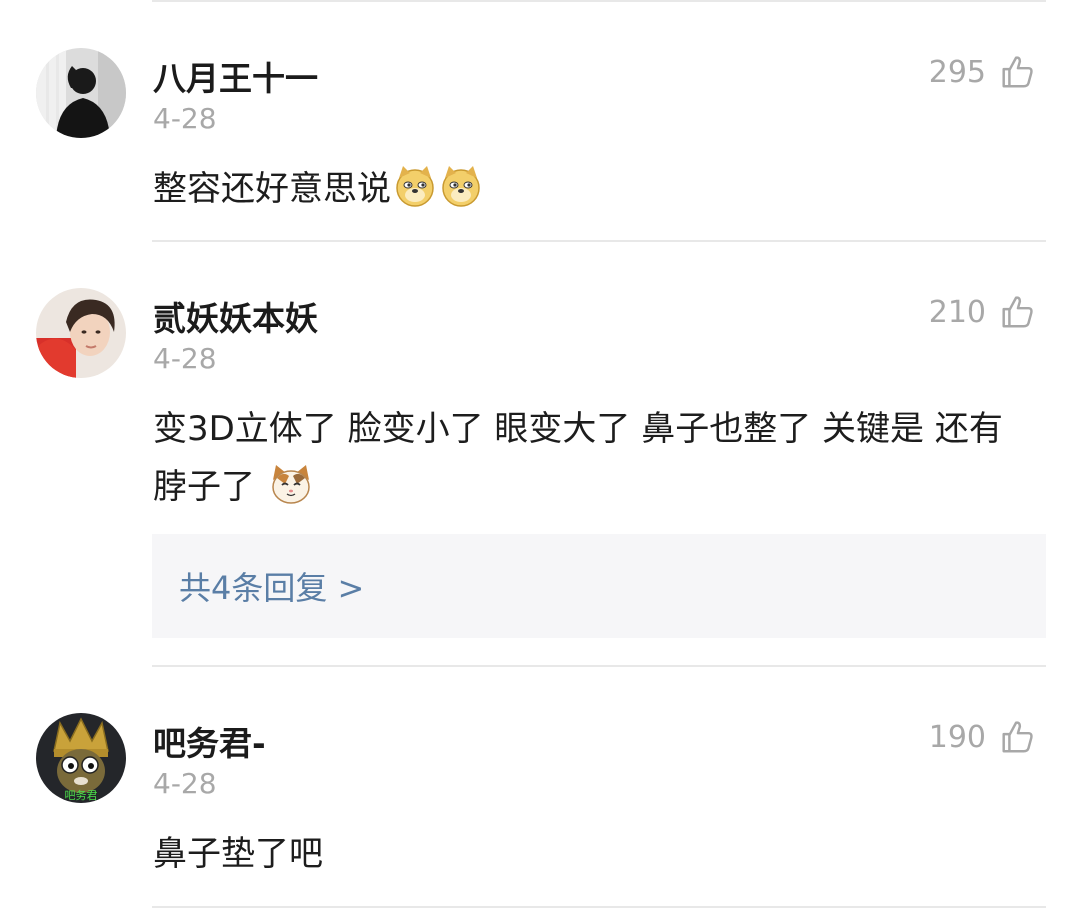  What do you see at coordinates (235, 76) in the screenshot?
I see `username: 八月王十一` at bounding box center [235, 76].